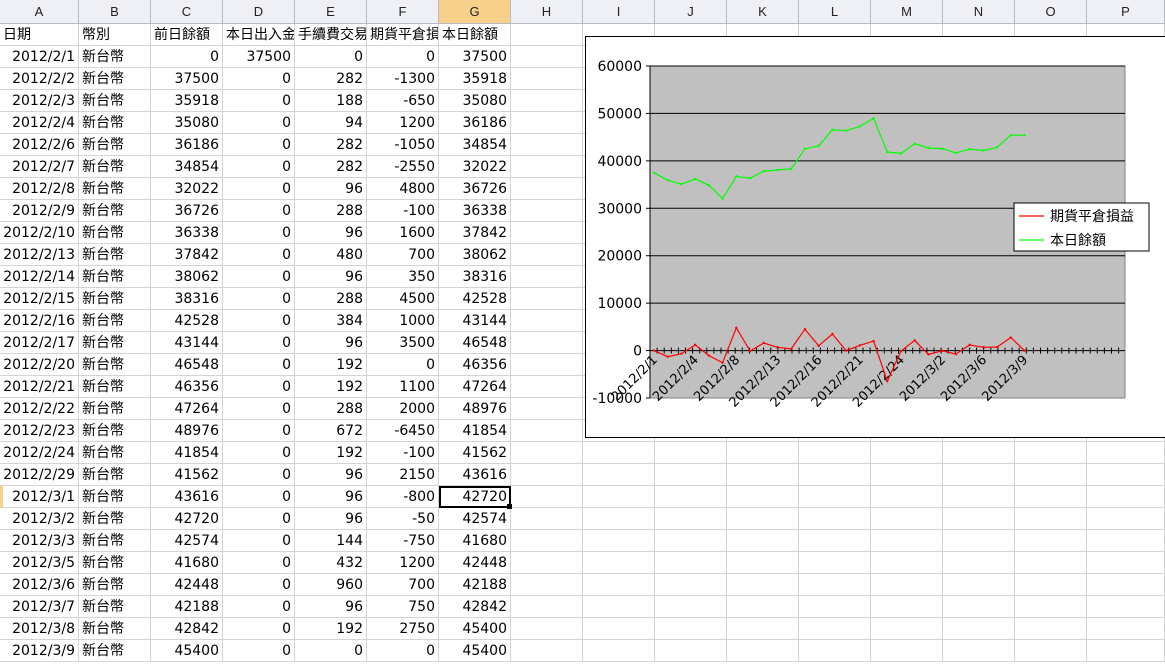 This screenshot has height=665, width=1165. Describe the element at coordinates (403, 233) in the screenshot. I see `value-cell: 1600` at that location.